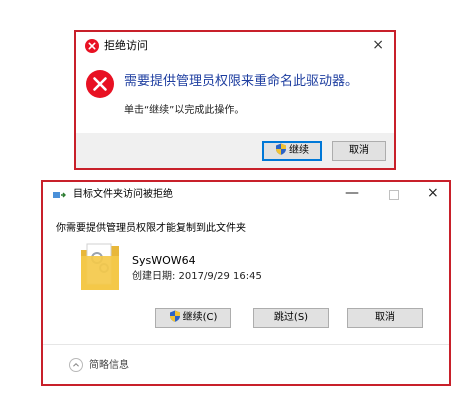  Describe the element at coordinates (246, 344) in the screenshot. I see `divider` at that location.